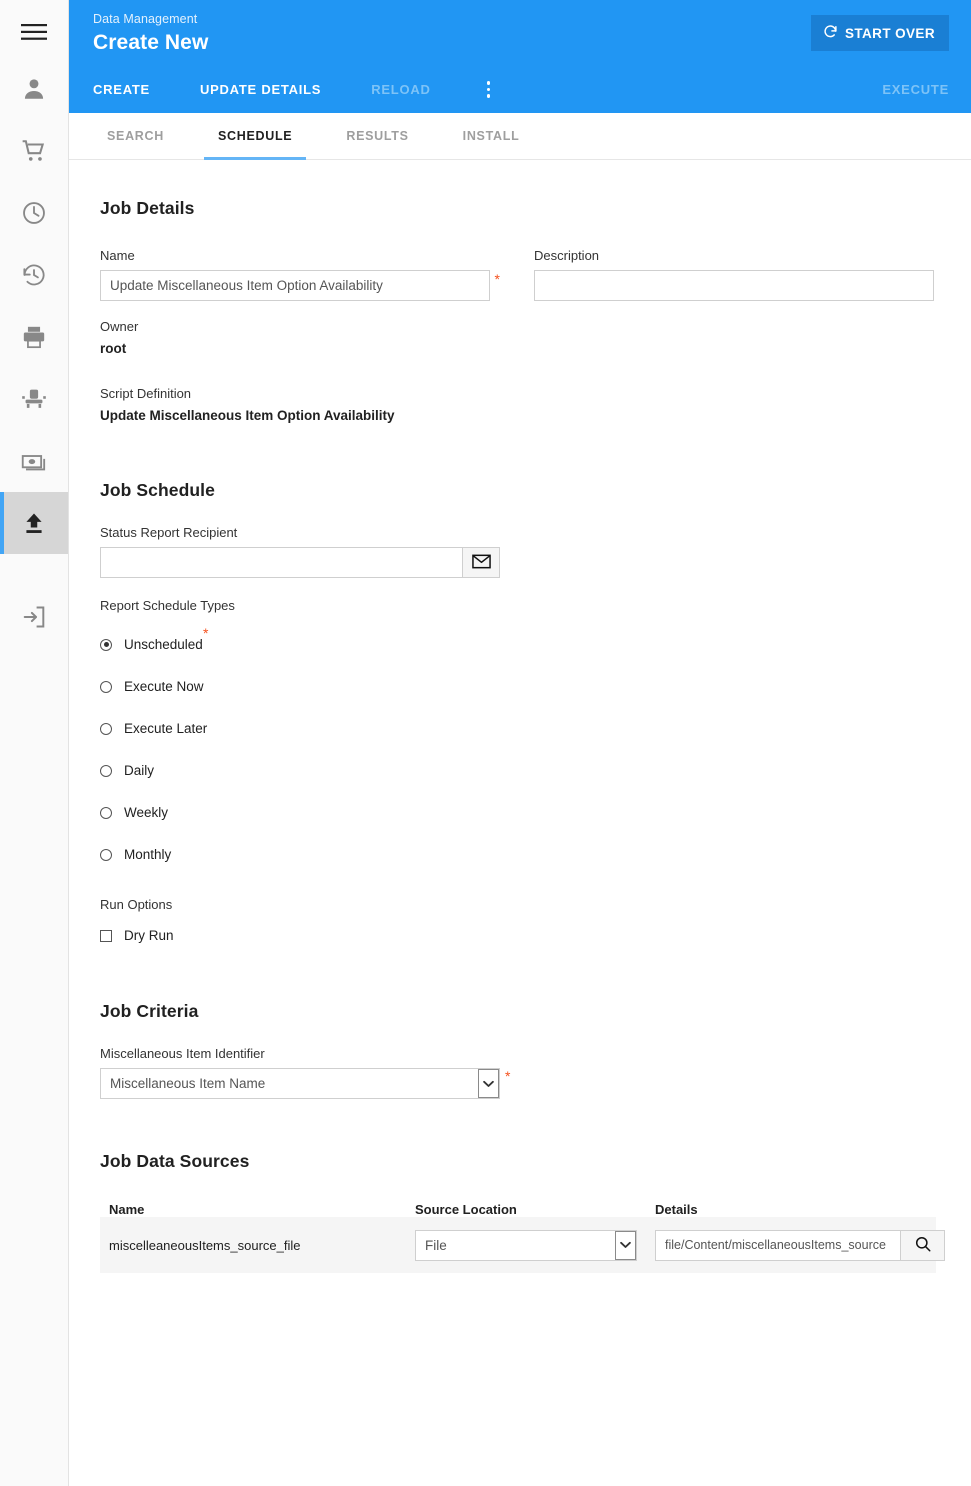 This screenshot has width=971, height=1486. I want to click on radio-monthly-label: Monthly, so click(148, 854).